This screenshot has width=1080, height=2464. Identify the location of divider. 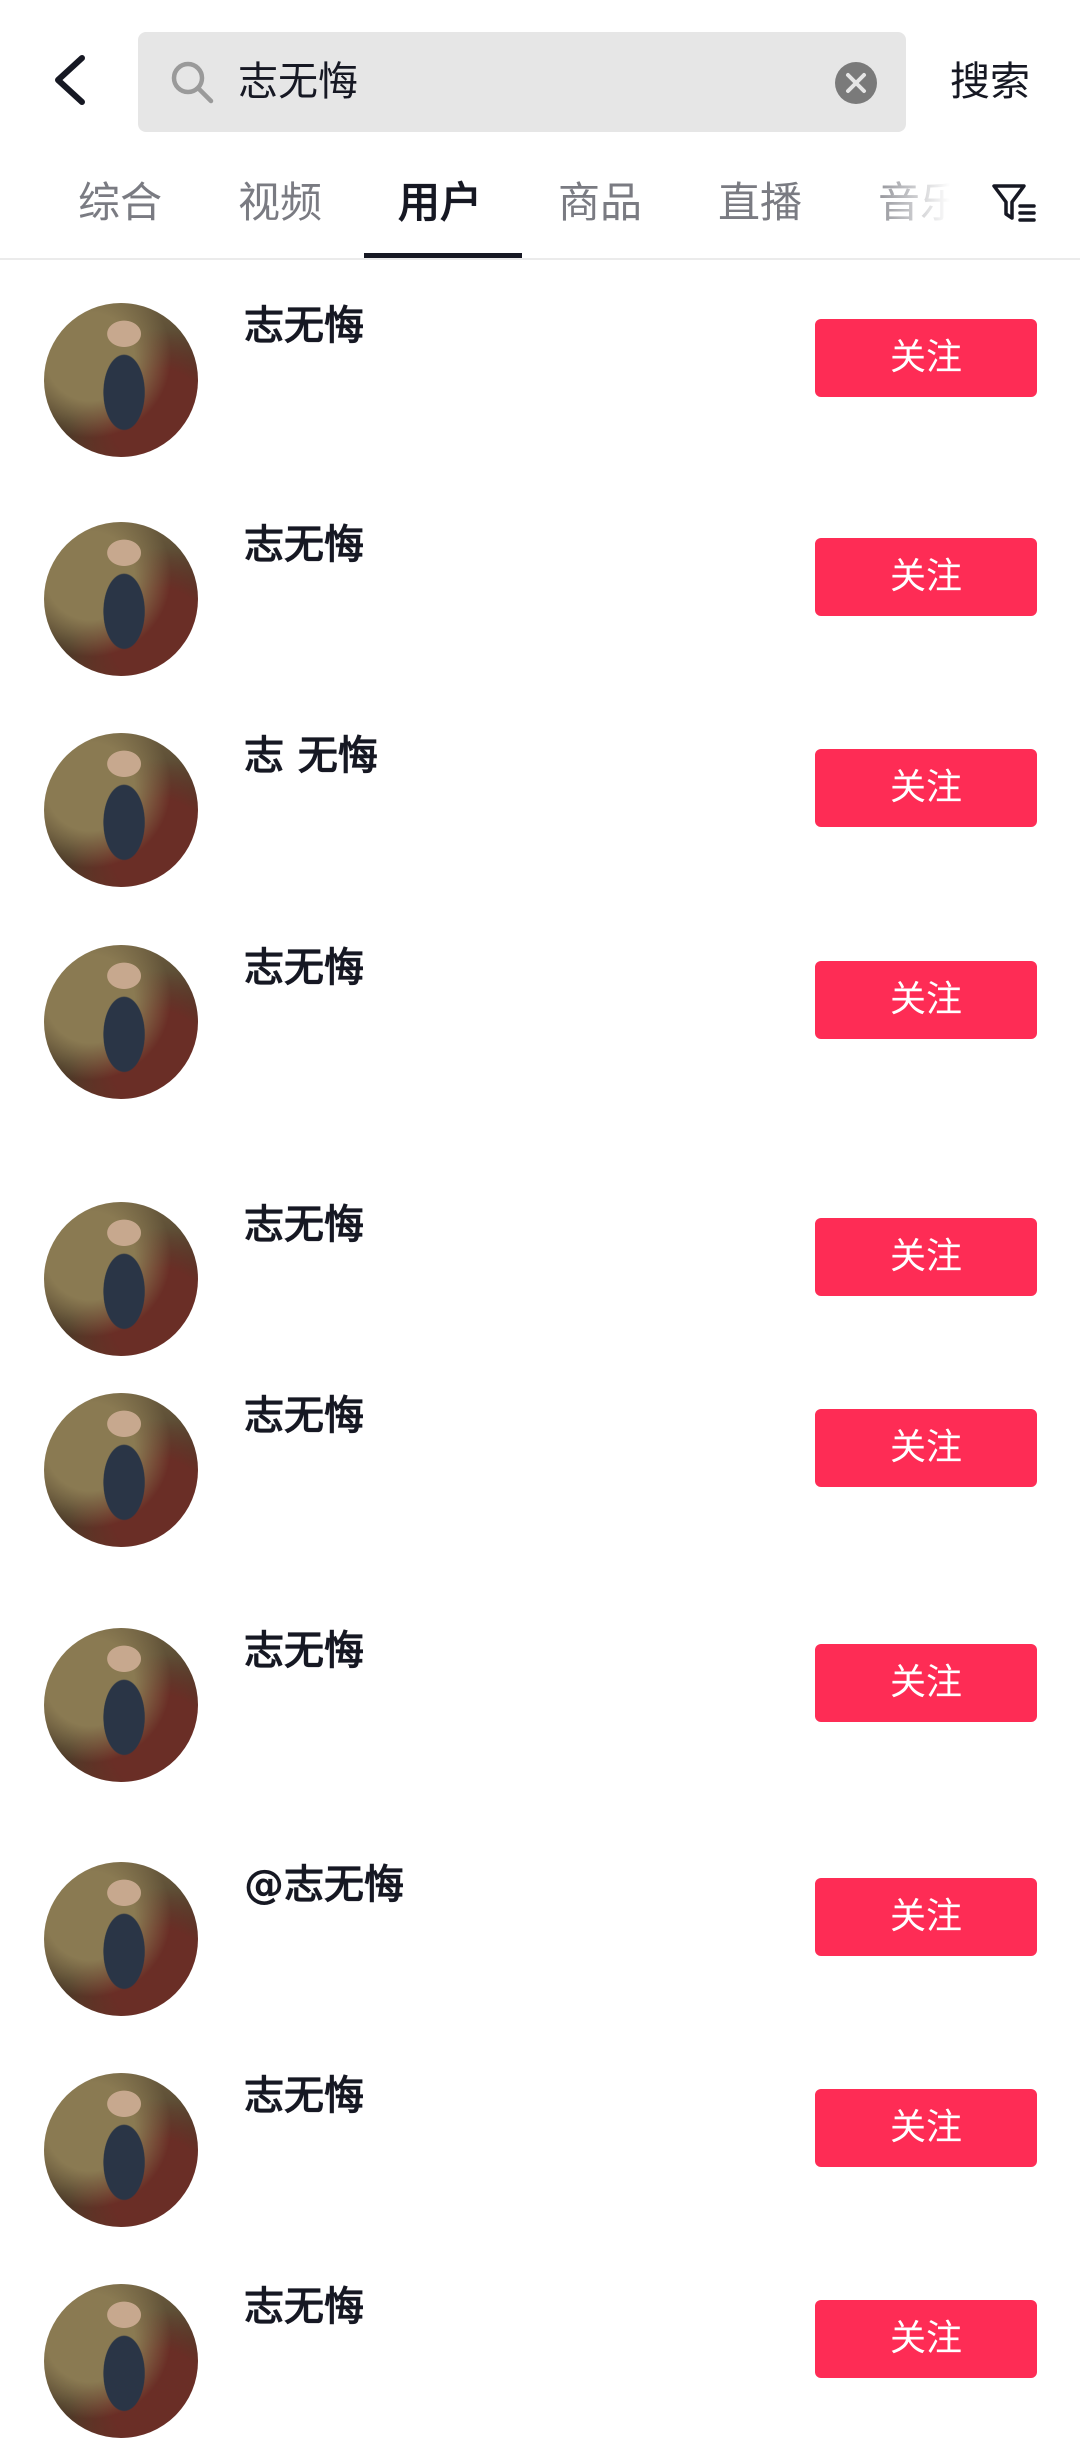
(540, 259).